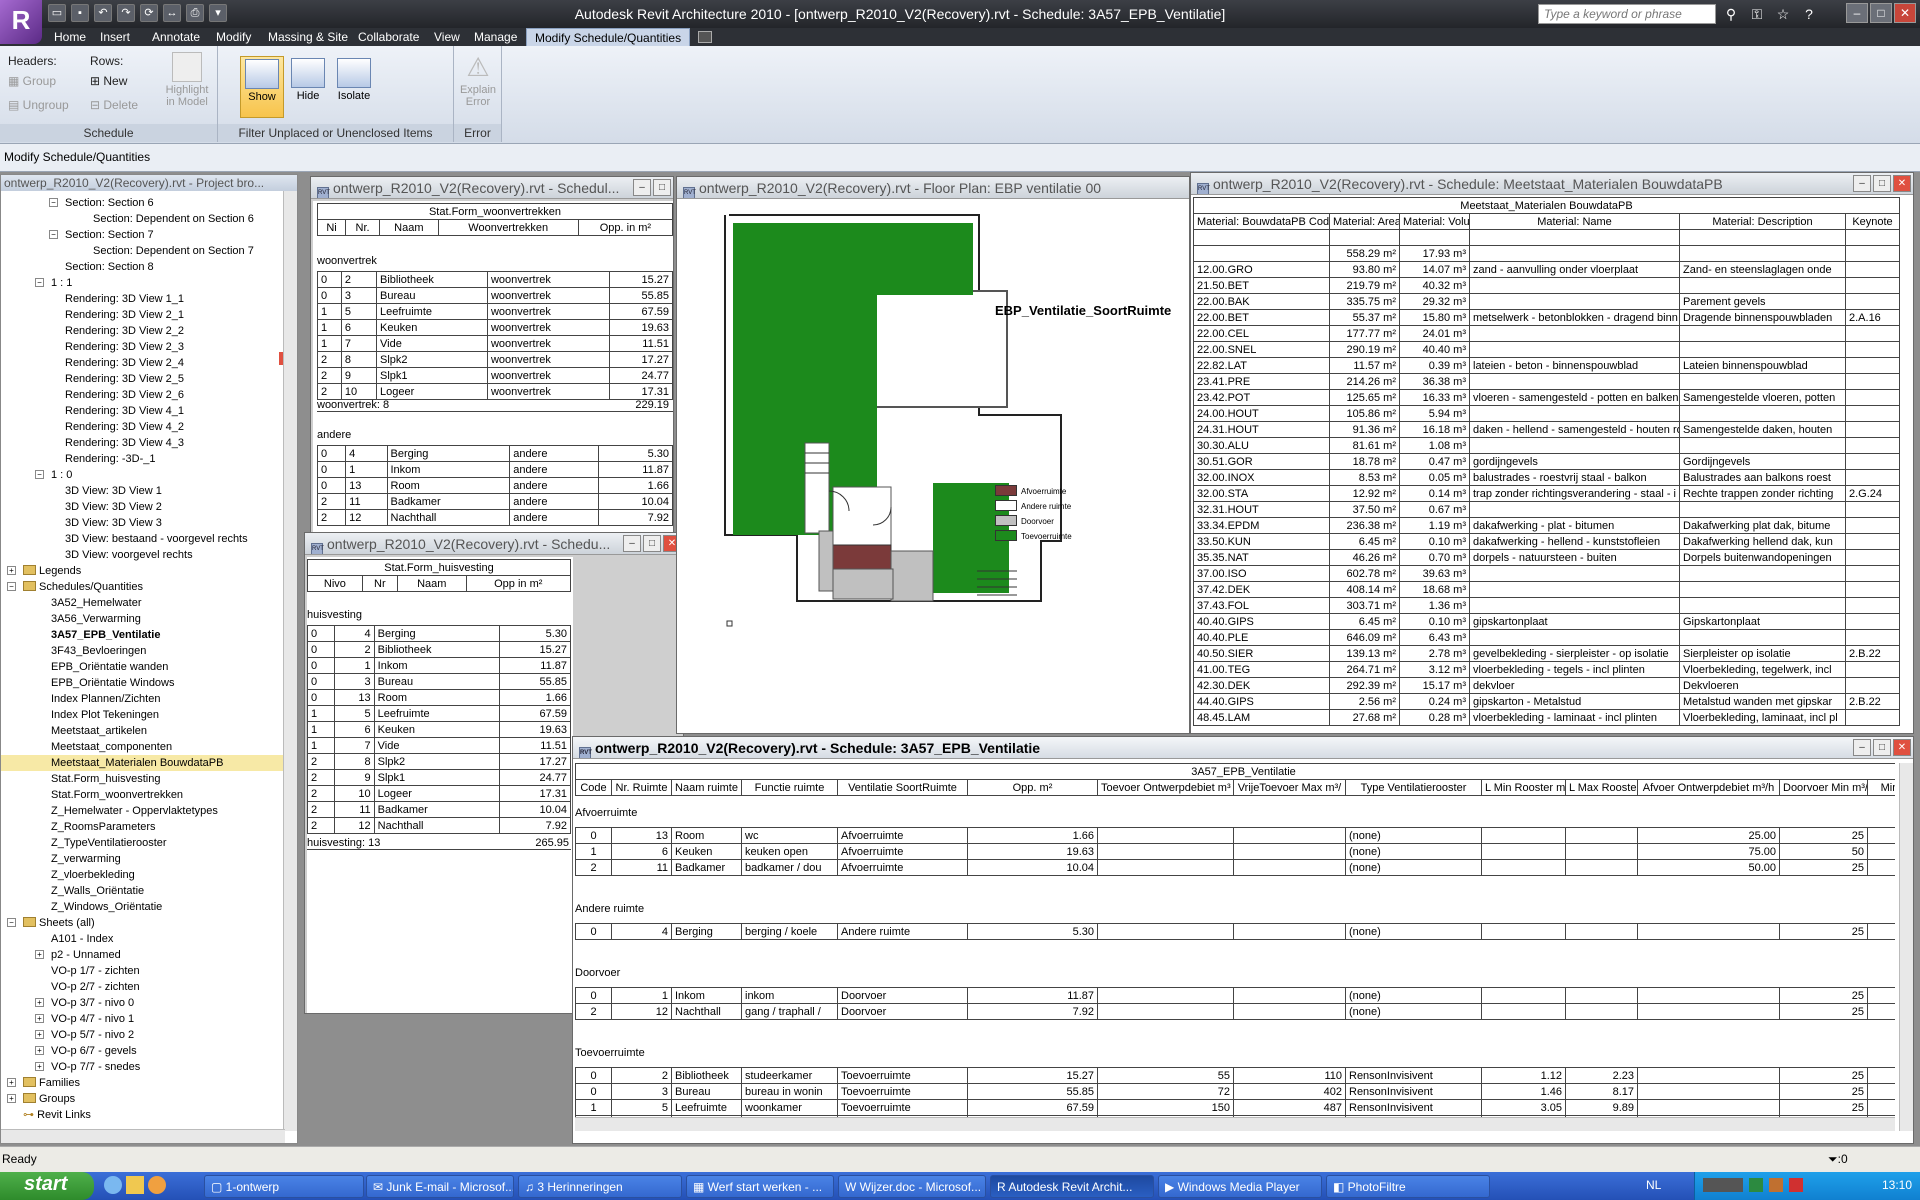 The height and width of the screenshot is (1200, 1920). I want to click on column-header: Naam, so click(431, 583).